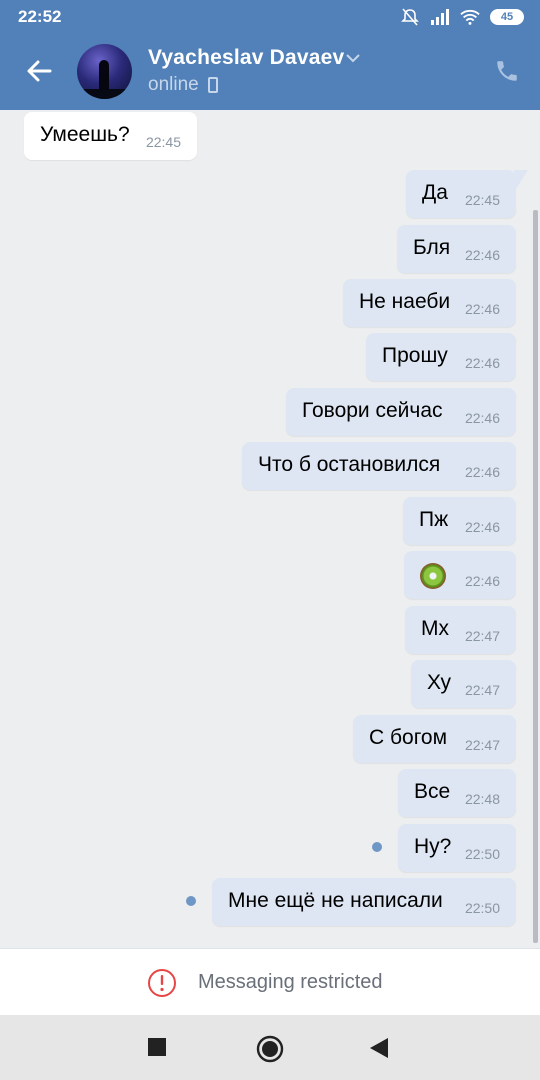  Describe the element at coordinates (39, 71) in the screenshot. I see `back-arrow-icon` at that location.